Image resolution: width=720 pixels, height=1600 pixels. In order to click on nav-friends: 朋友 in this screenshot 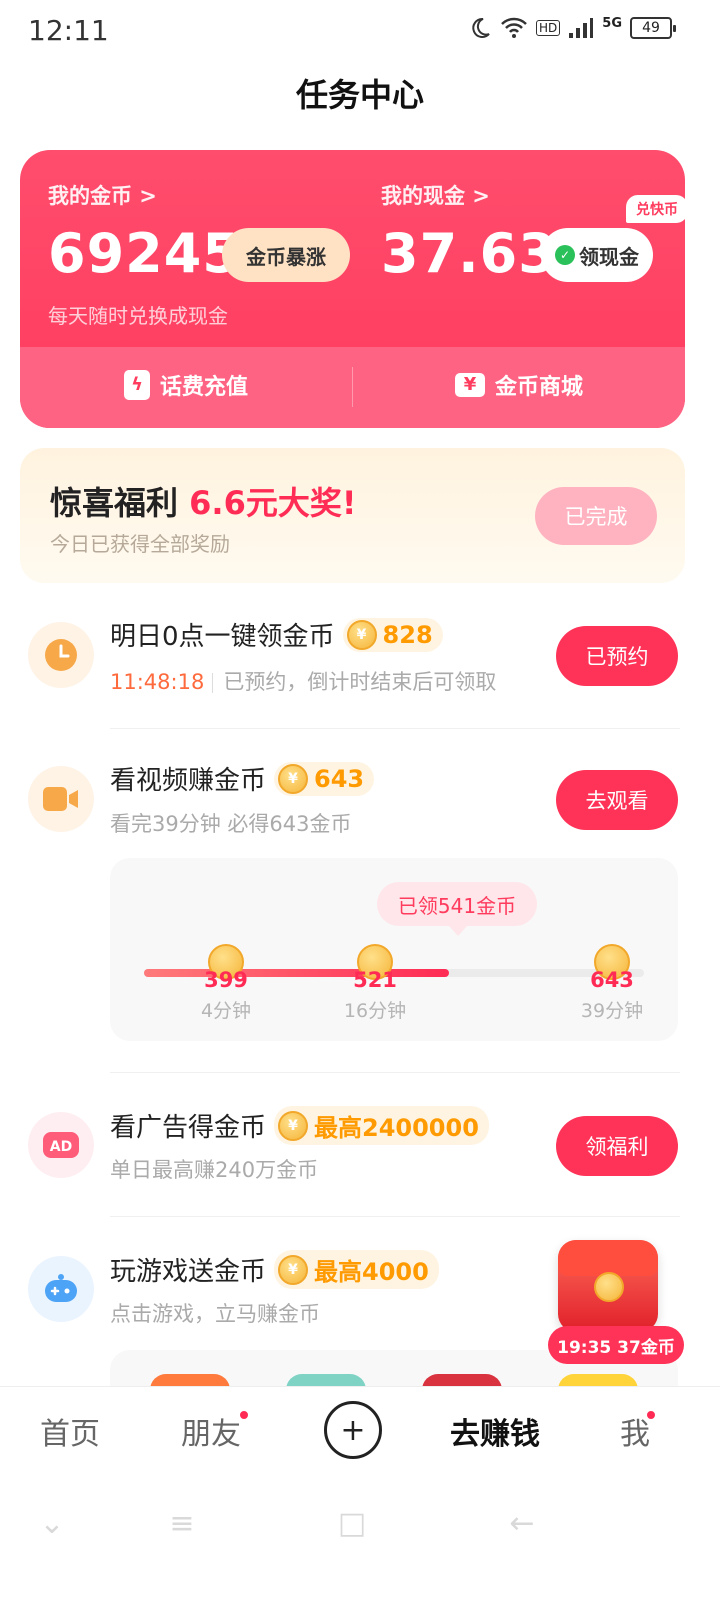, I will do `click(211, 1431)`.